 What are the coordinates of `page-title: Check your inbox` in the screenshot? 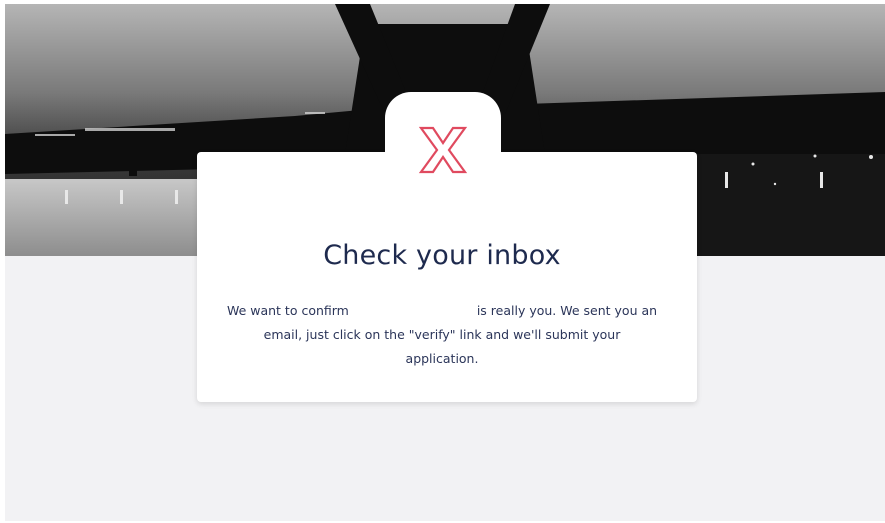 It's located at (442, 256).